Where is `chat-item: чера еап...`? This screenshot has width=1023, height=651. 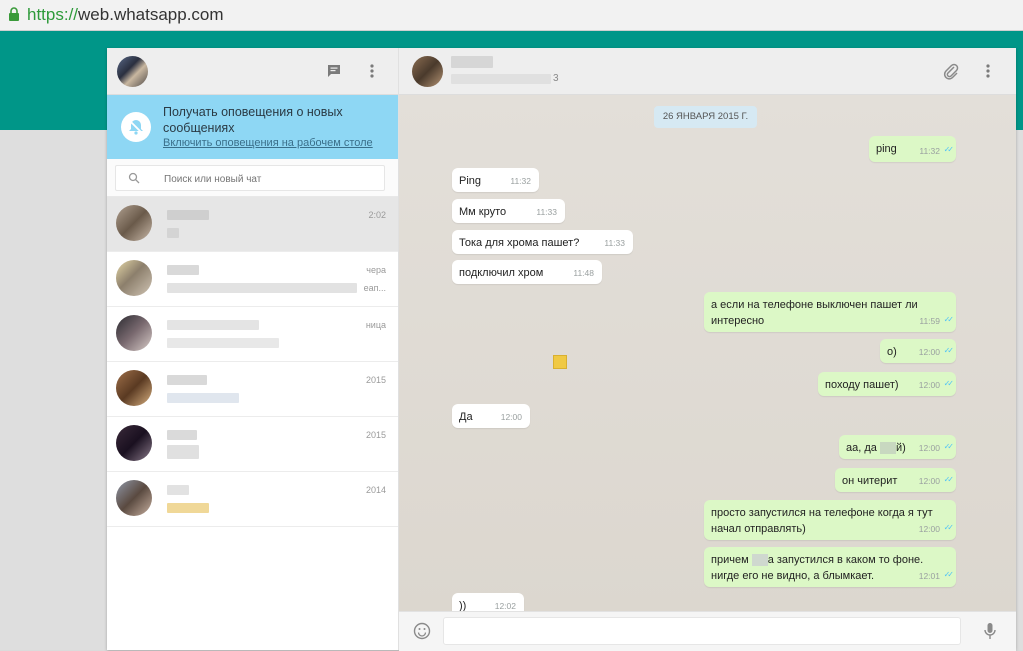 chat-item: чера еап... is located at coordinates (252, 279).